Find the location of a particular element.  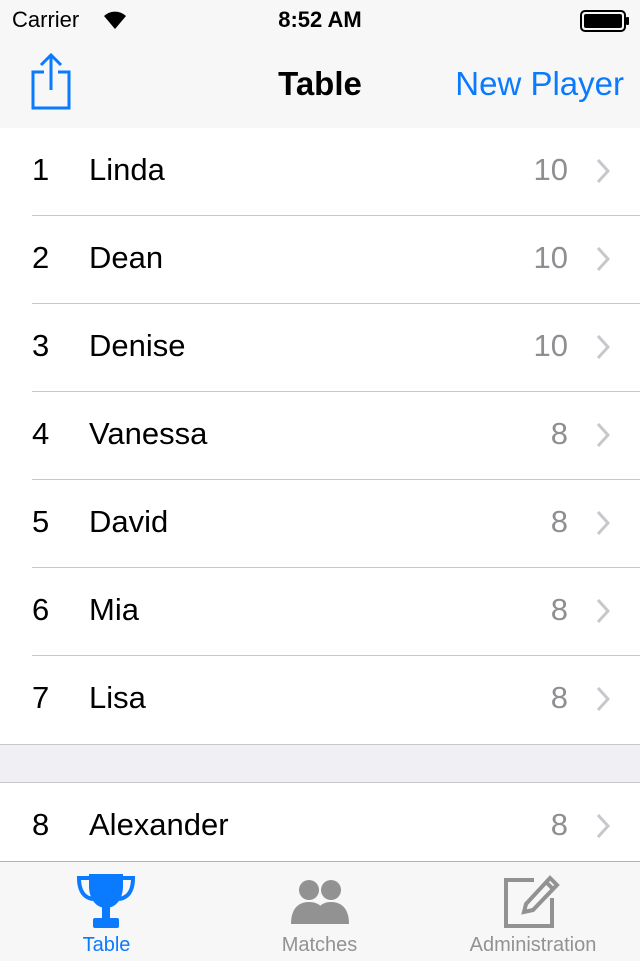

clock: 8:52 AM is located at coordinates (320, 19).